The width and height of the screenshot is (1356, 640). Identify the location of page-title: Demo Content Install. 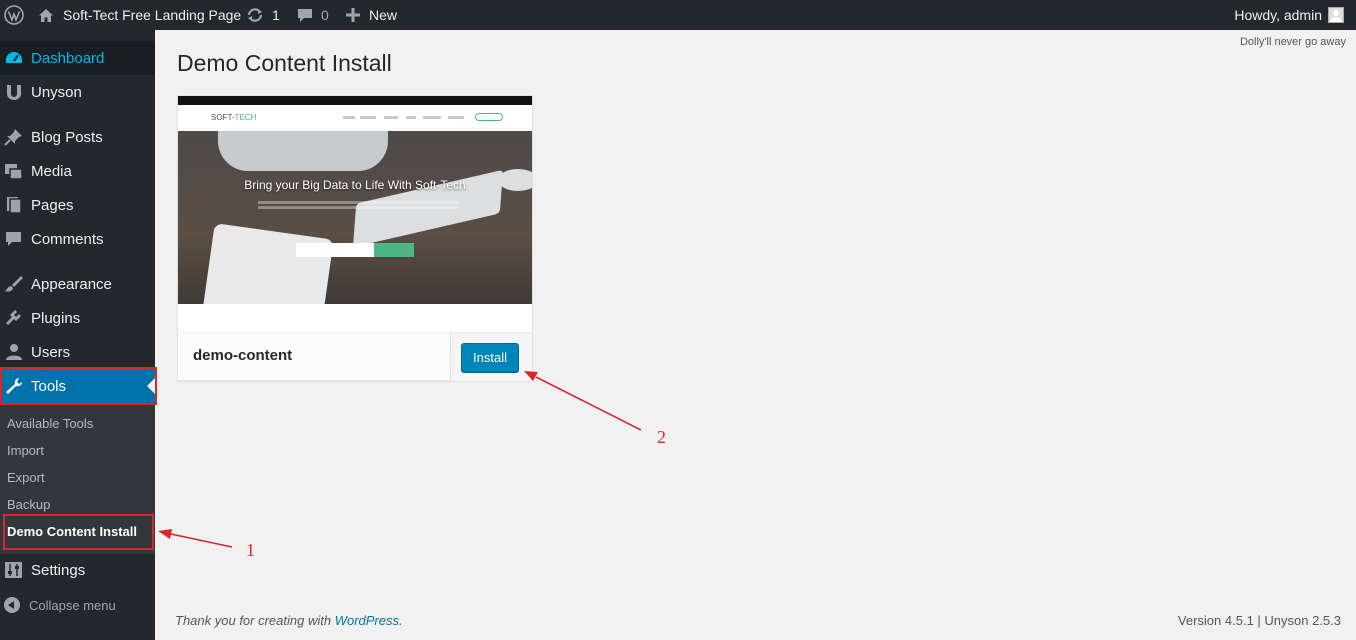
(284, 63).